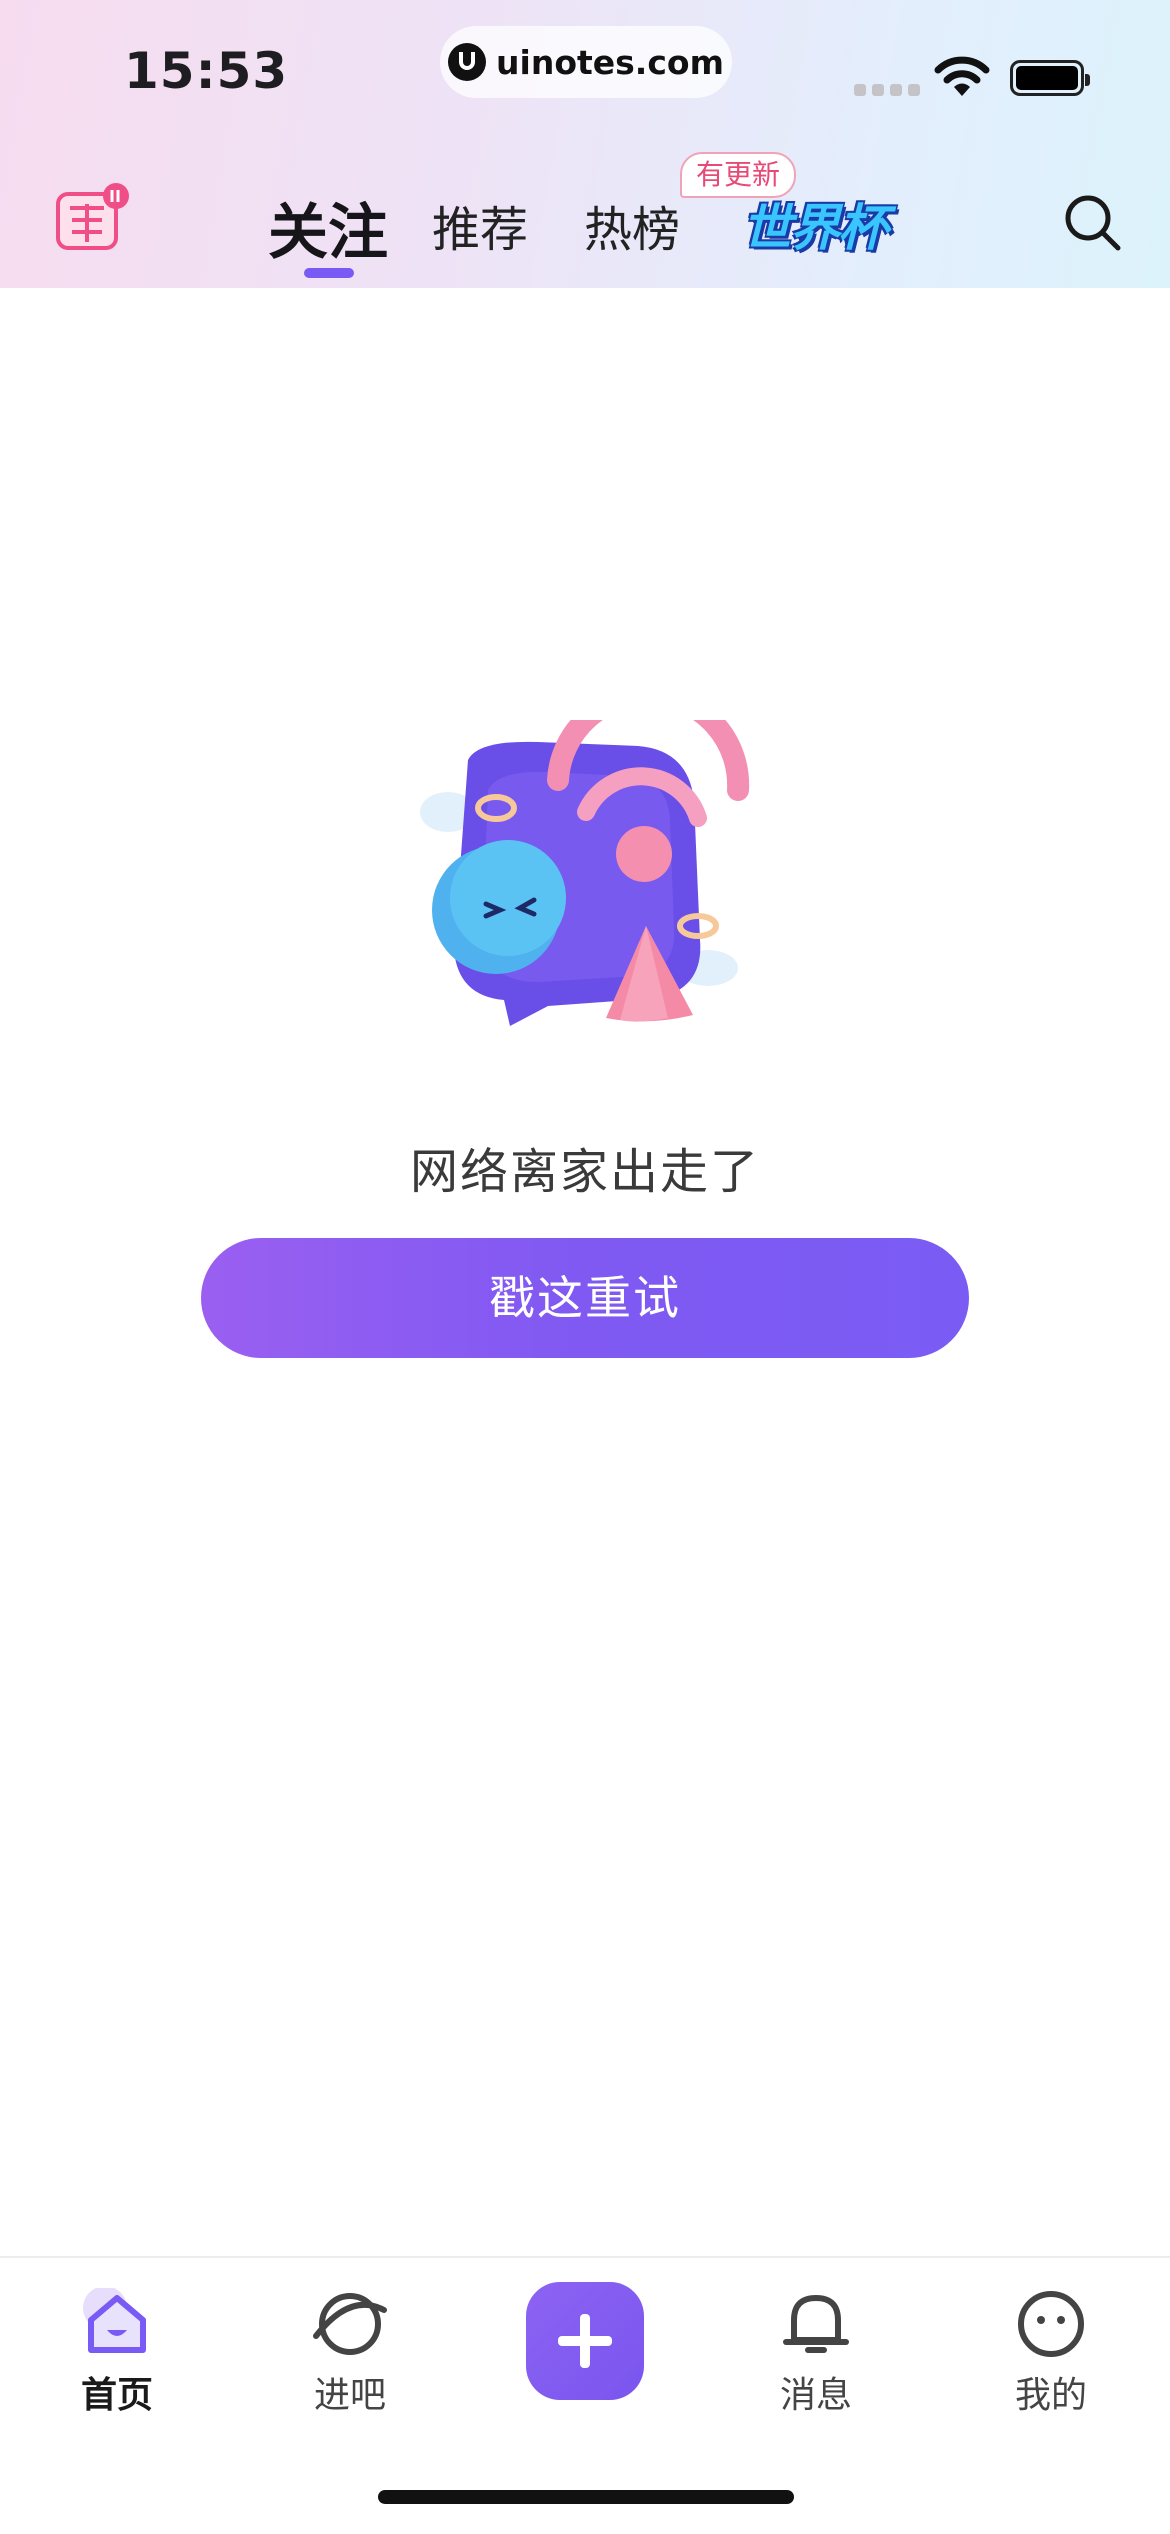 The image size is (1170, 2534). I want to click on tabbar-label-profile: 我的, so click(1050, 2395).